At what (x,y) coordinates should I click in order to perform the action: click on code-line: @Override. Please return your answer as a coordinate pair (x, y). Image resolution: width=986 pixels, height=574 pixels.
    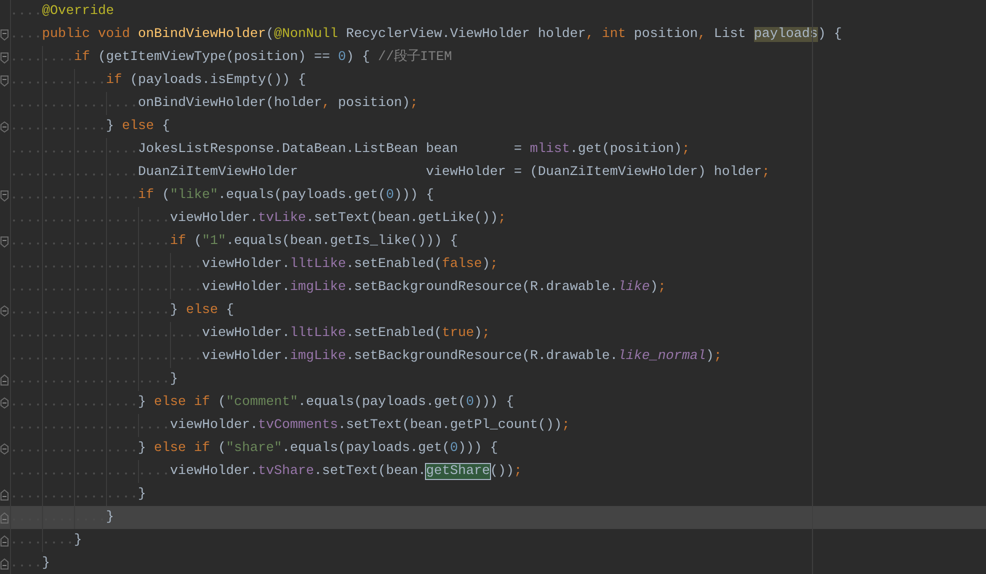
    Looking at the image, I should click on (78, 12).